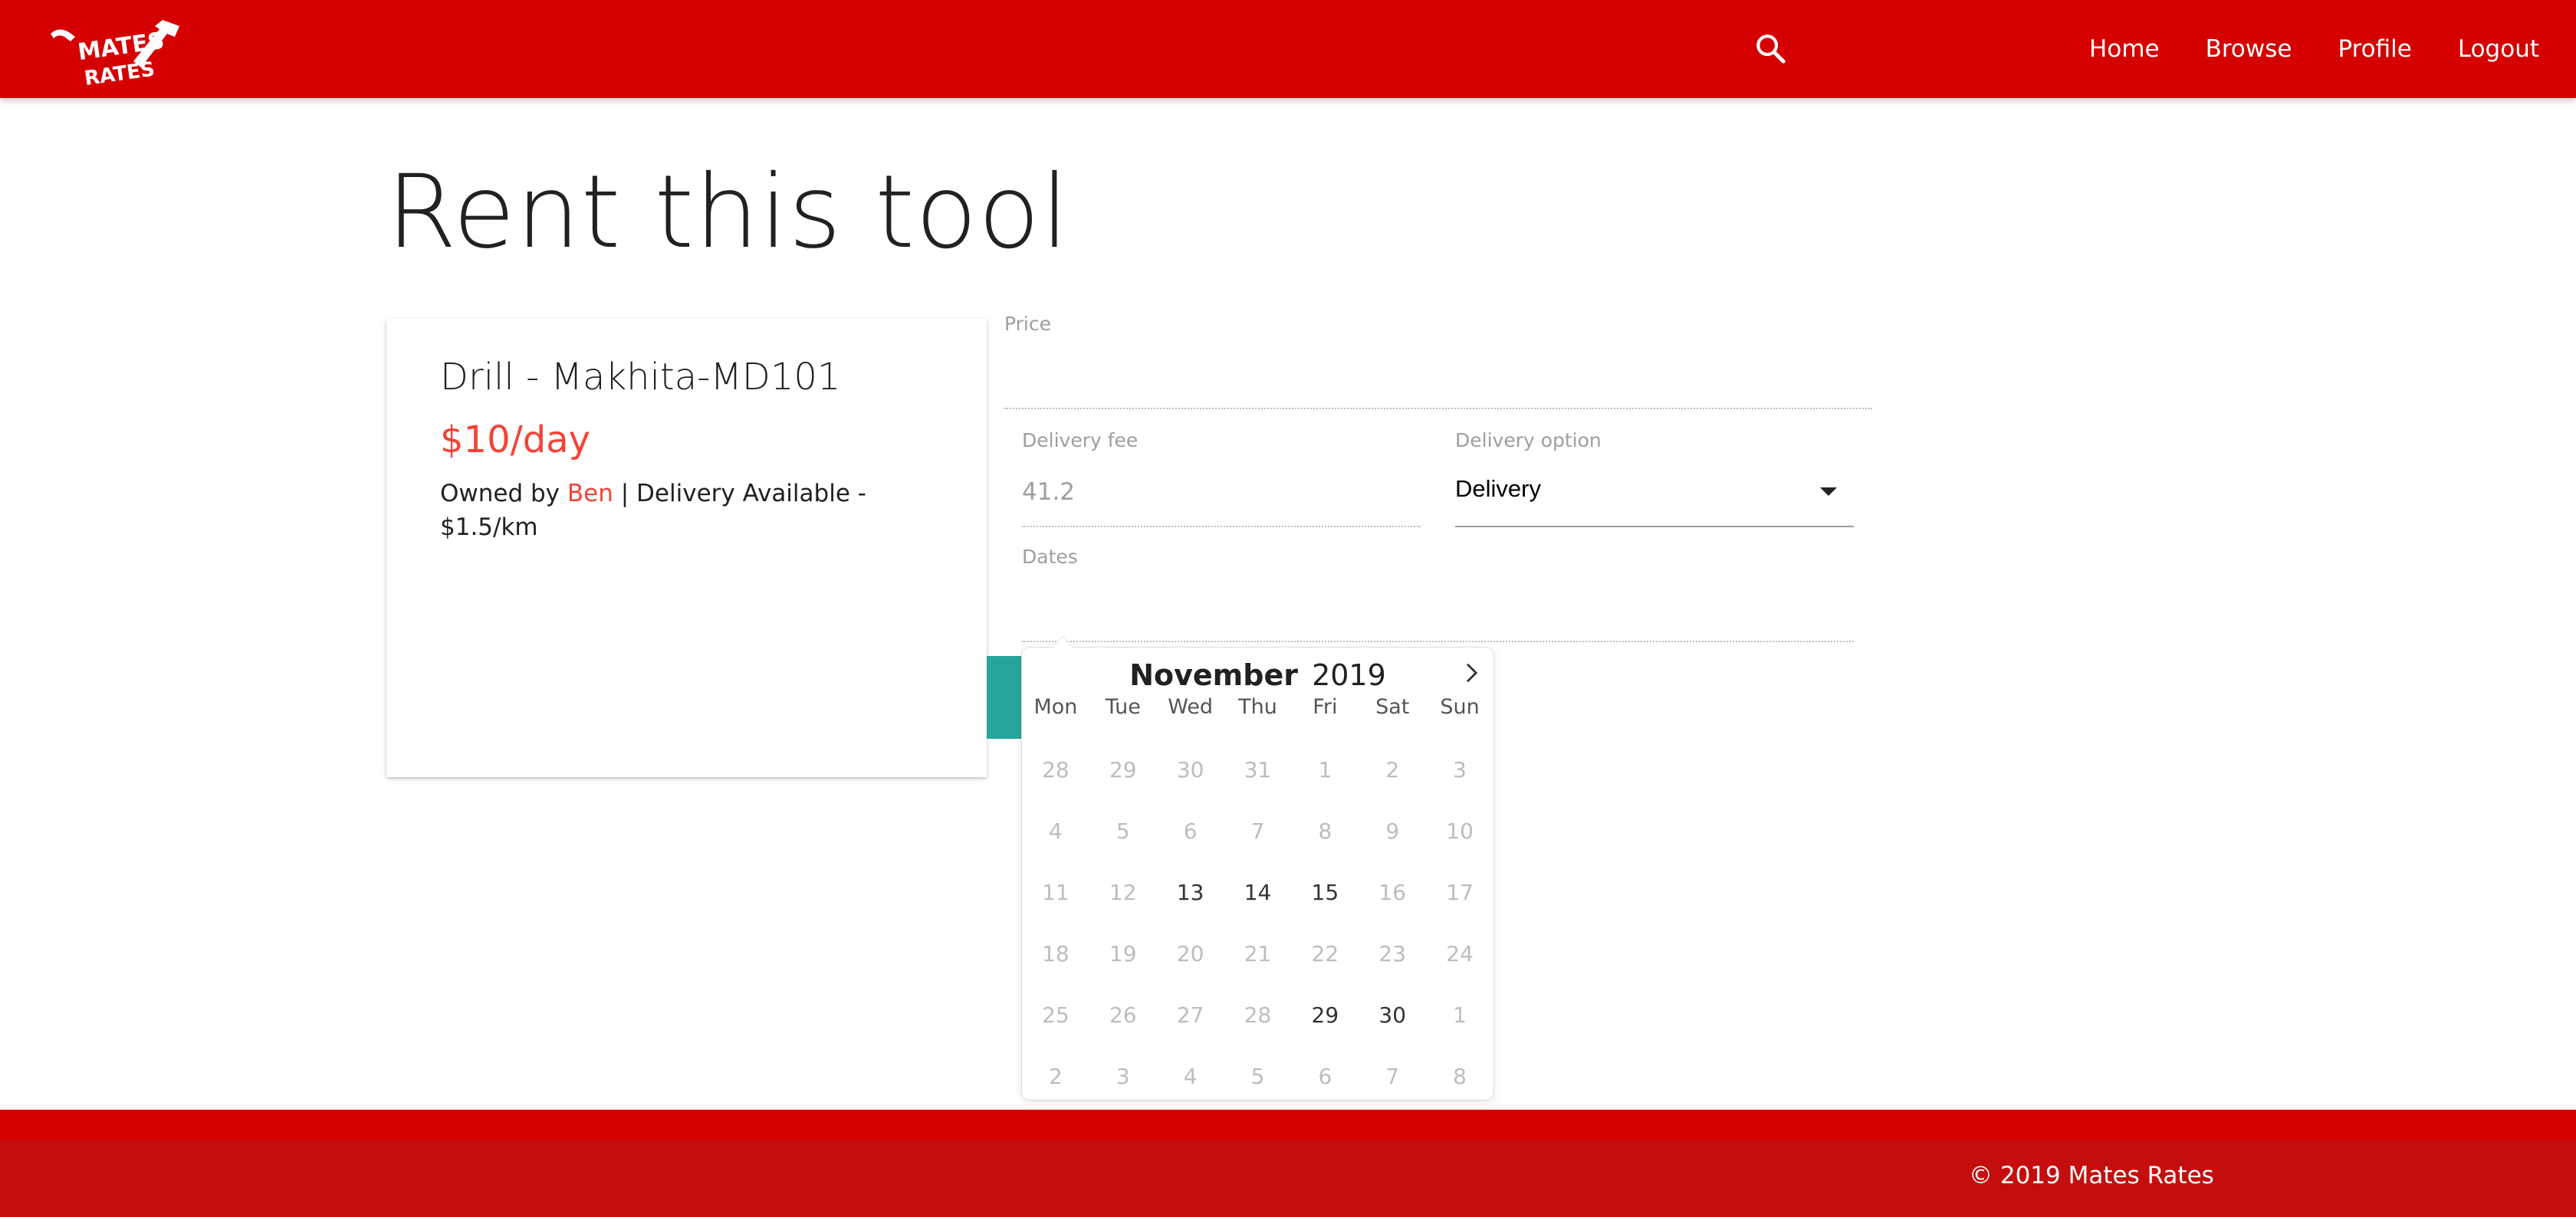 This screenshot has height=1217, width=2576. What do you see at coordinates (1258, 769) in the screenshot?
I see `calendar-day: 31` at bounding box center [1258, 769].